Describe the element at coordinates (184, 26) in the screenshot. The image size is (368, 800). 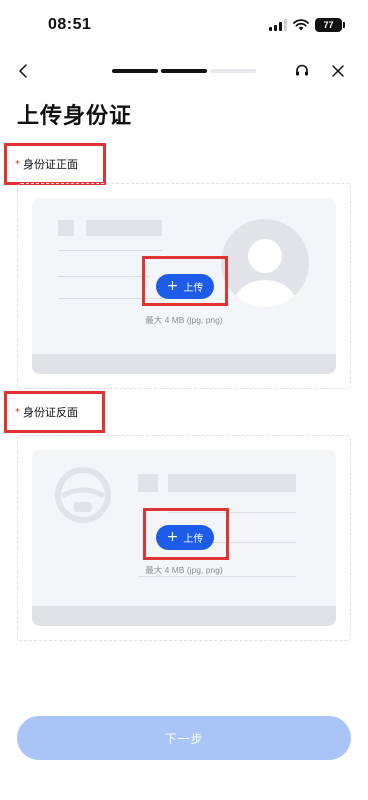
I see `status-bar: 08:51 77` at that location.